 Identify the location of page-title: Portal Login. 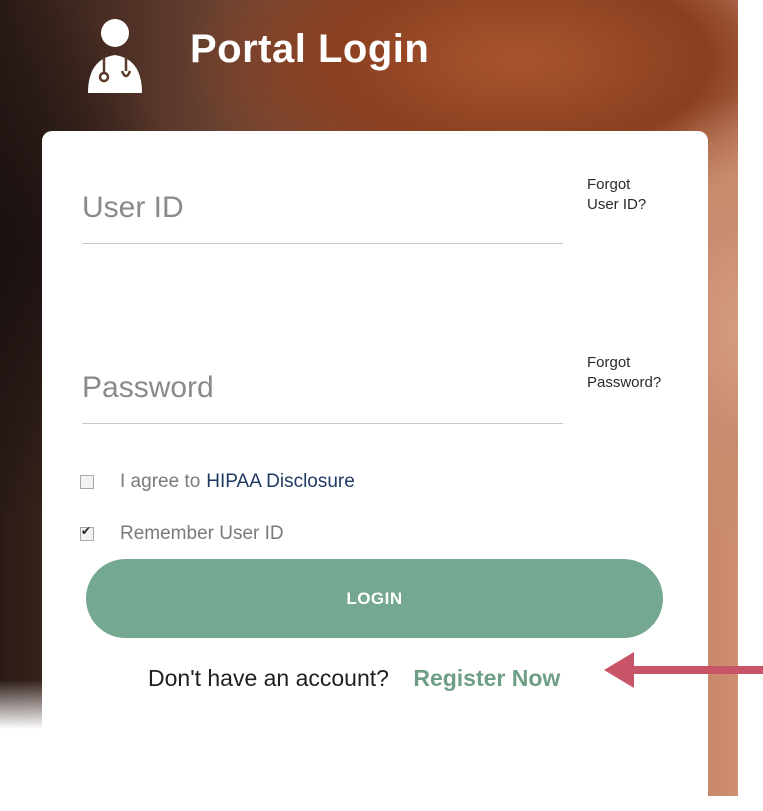
(310, 48).